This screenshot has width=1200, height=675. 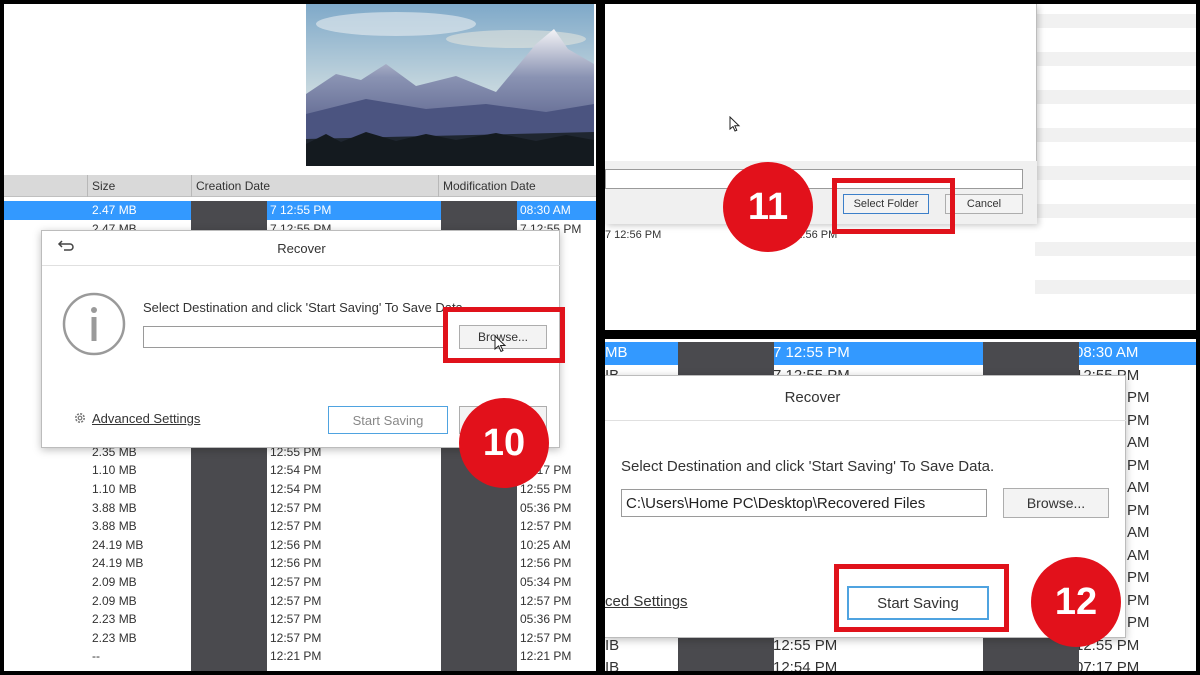 What do you see at coordinates (233, 186) in the screenshot?
I see `column-creation-date: Creation Date` at bounding box center [233, 186].